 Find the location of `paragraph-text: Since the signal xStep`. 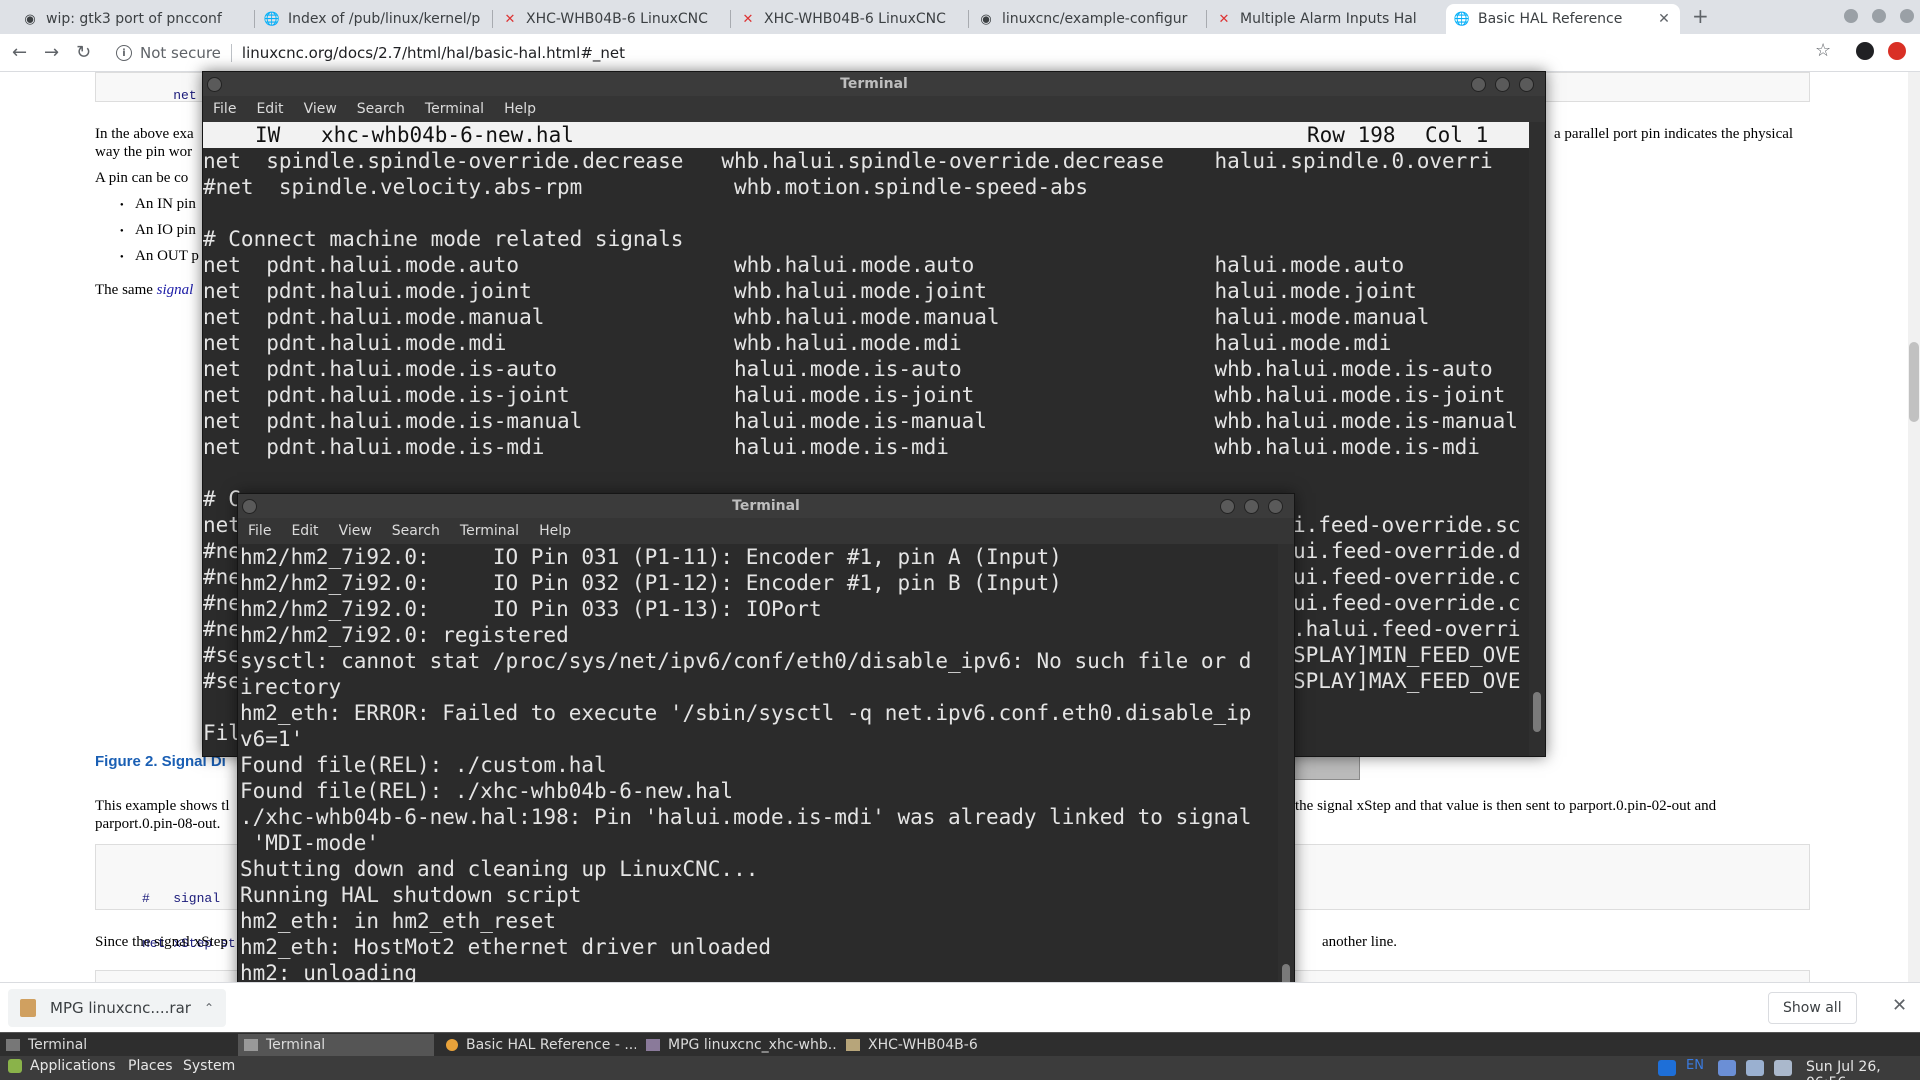

paragraph-text: Since the signal xStep is located at coordinates (161, 942).